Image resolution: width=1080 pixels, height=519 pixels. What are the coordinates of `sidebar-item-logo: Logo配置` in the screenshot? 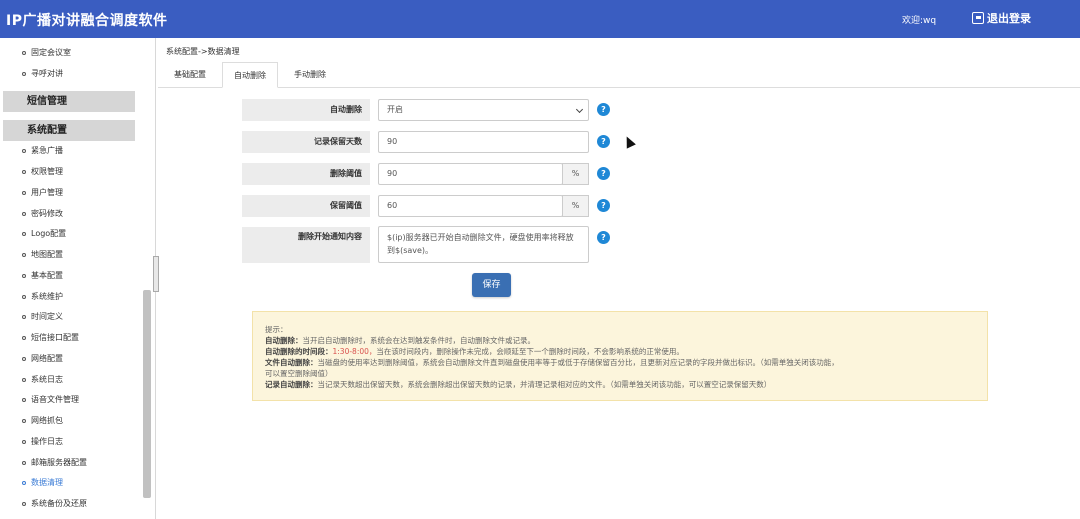 It's located at (44, 233).